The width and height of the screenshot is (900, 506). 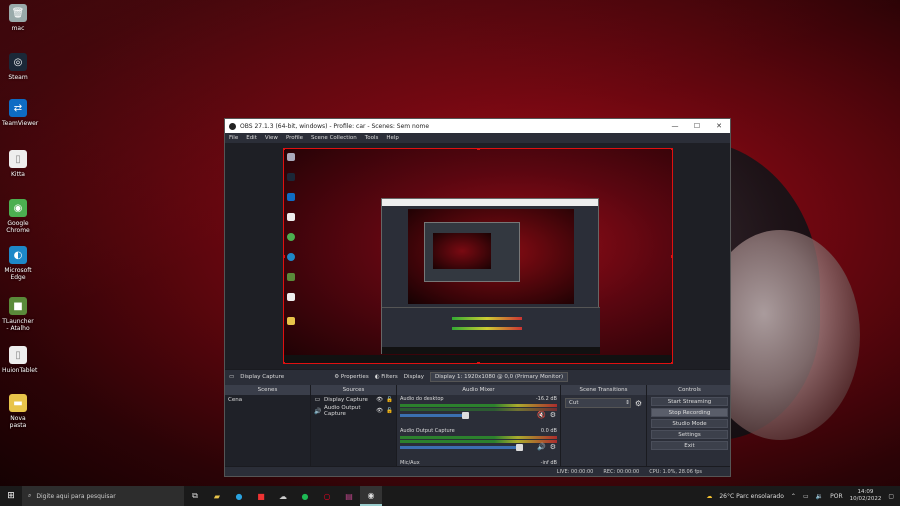 I want to click on edge-icon: ●, so click(x=239, y=496).